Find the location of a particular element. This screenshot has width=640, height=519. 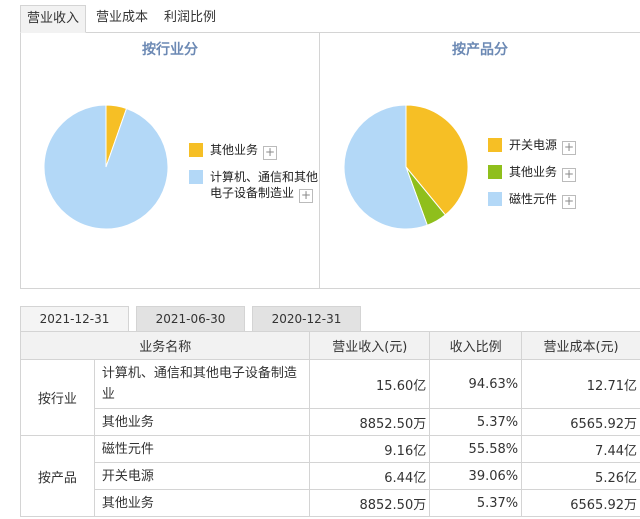

row-cost: 12.71亿 is located at coordinates (580, 384).